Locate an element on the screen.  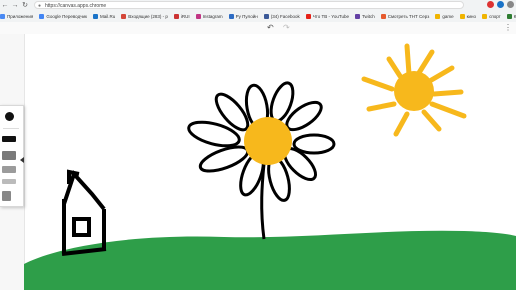
bookmark-item: (34) Facebook is located at coordinates (281, 16).